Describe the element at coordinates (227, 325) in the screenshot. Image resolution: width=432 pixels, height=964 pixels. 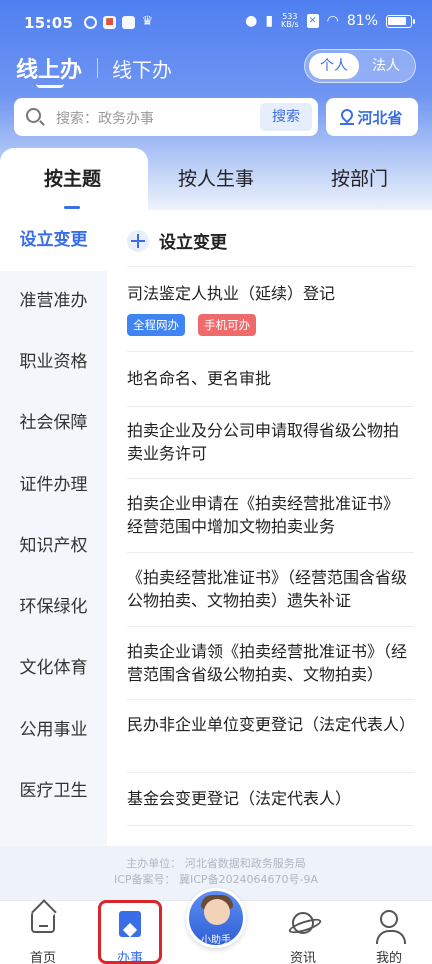
I see `tag-mobile: 手机可办` at that location.